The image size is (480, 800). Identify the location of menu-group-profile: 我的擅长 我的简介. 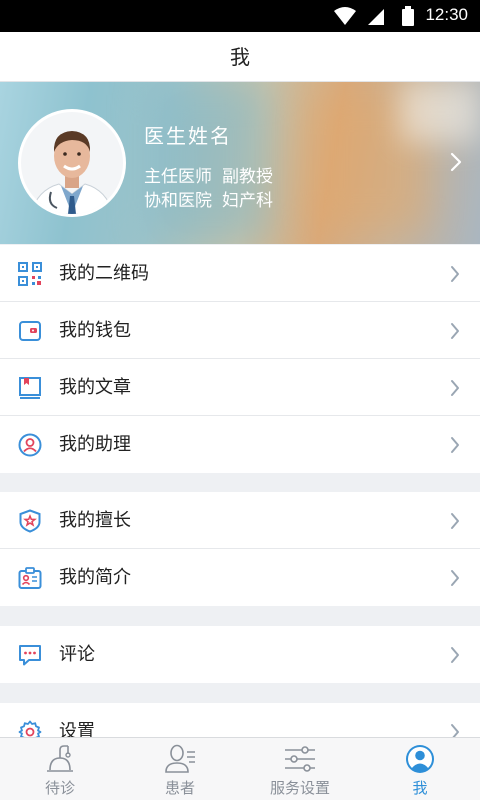
(240, 549).